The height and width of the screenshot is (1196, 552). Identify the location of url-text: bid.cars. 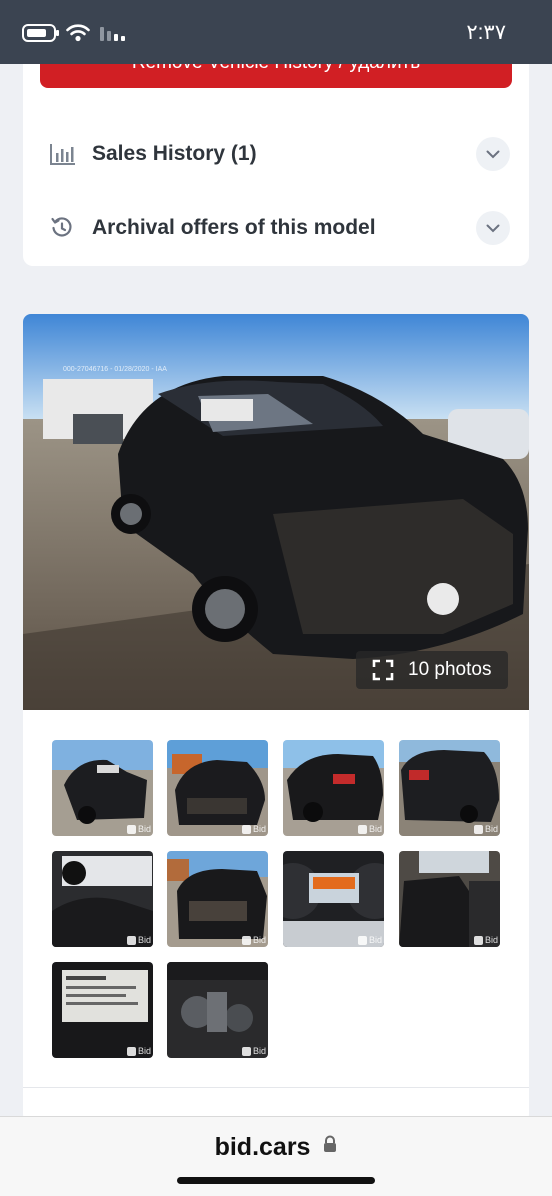
(263, 1147).